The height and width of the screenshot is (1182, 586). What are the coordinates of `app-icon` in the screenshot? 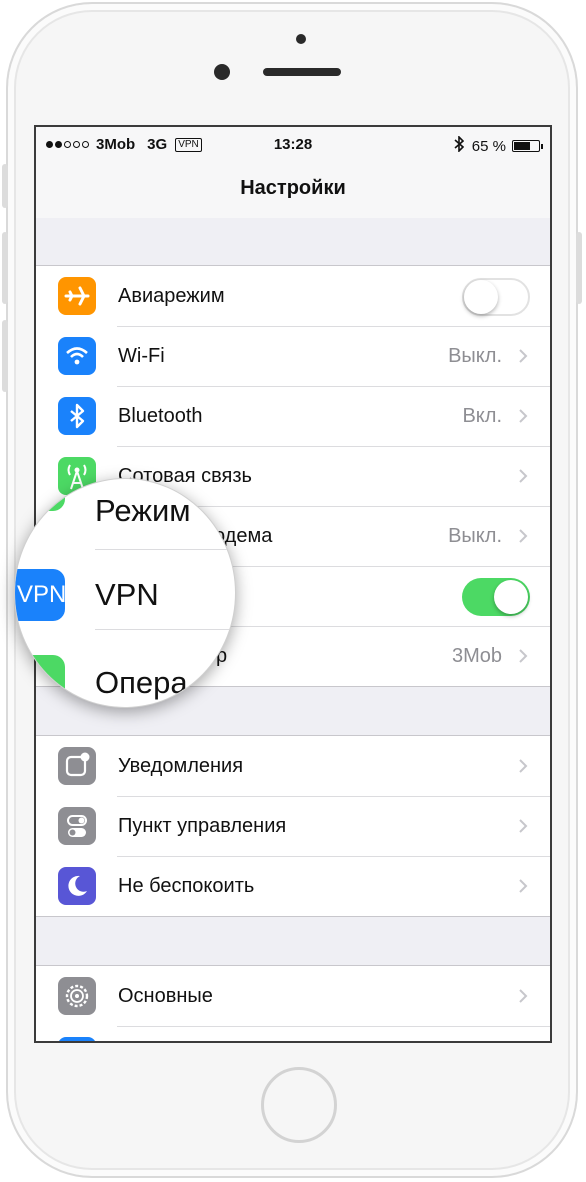 It's located at (77, 1039).